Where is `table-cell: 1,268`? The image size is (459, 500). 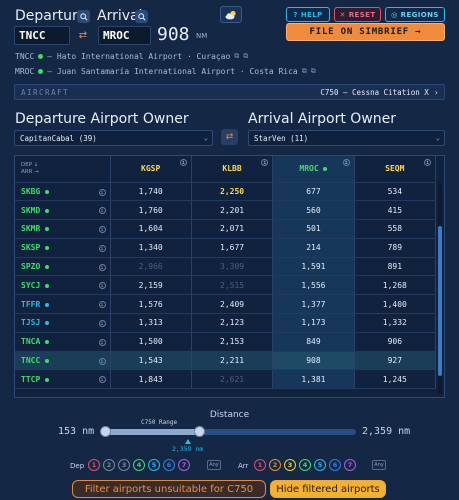
table-cell: 1,268 is located at coordinates (395, 285).